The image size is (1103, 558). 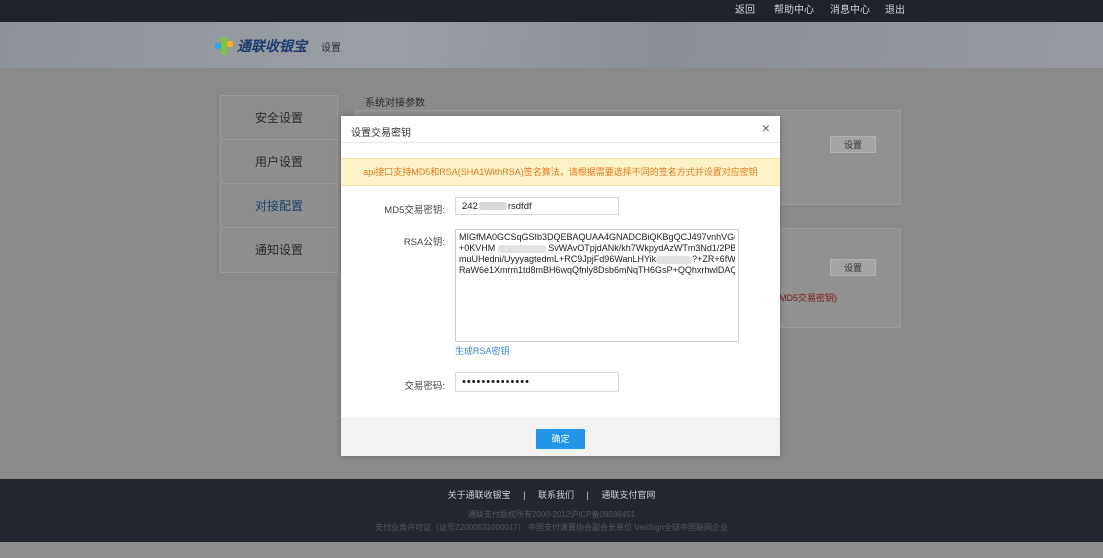 I want to click on brand-logo-icon, so click(x=224, y=46).